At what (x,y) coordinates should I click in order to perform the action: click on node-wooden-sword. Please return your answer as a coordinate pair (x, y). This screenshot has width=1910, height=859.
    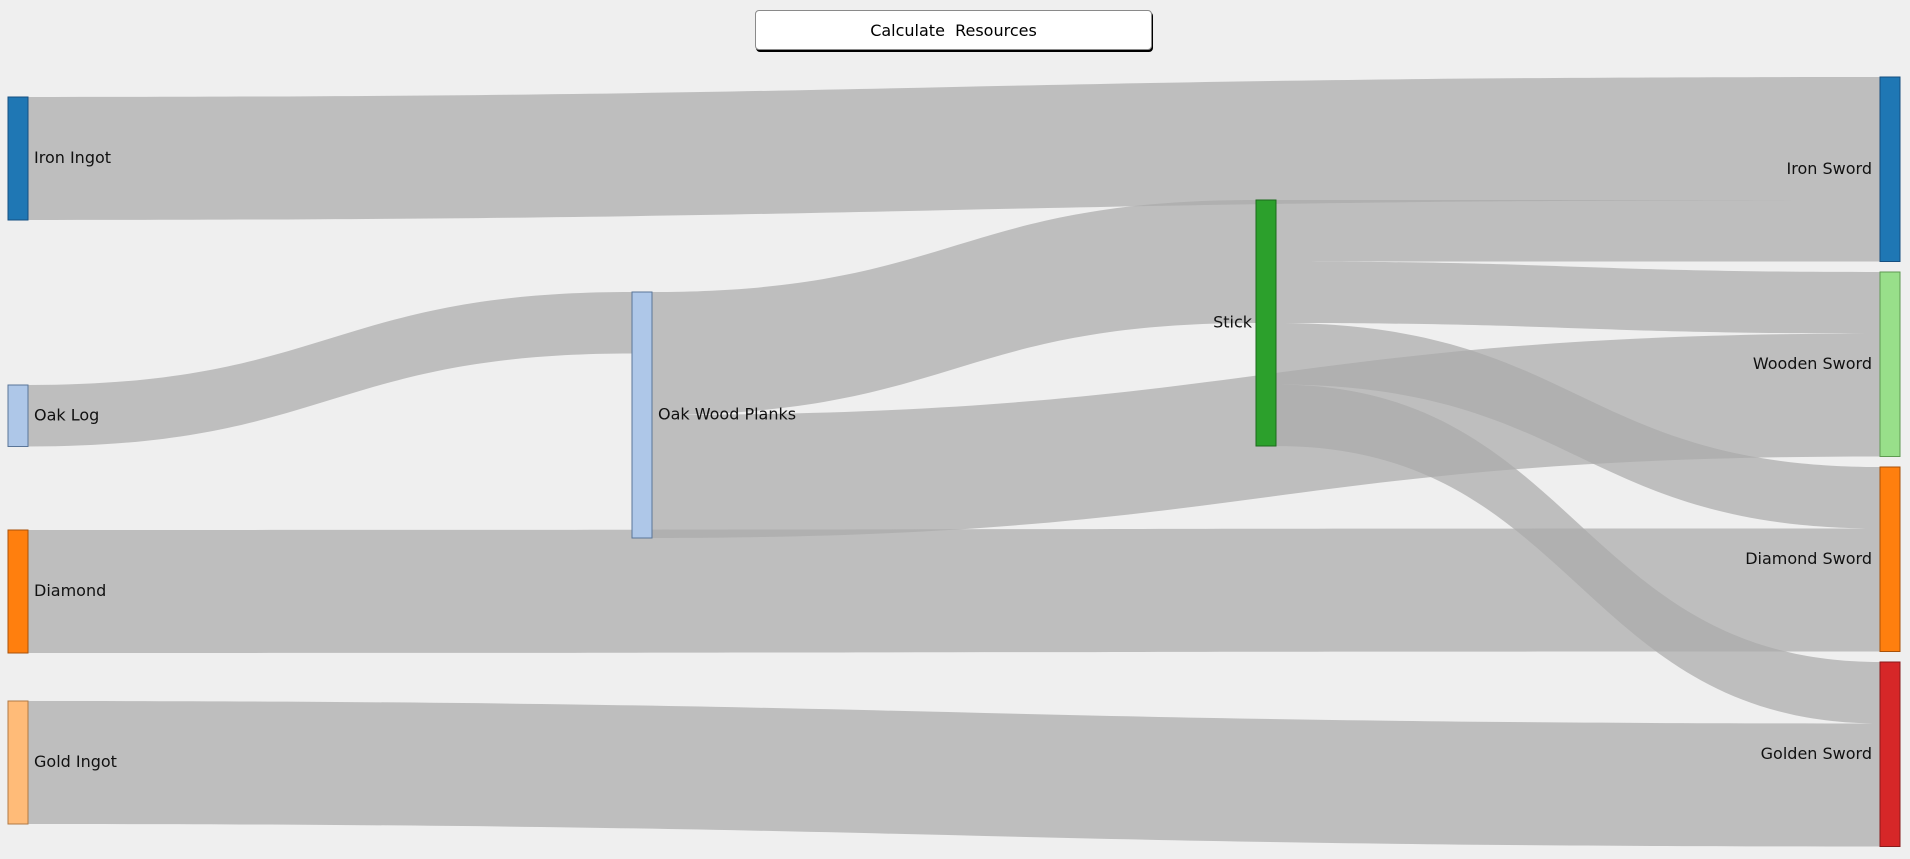
    Looking at the image, I should click on (1890, 364).